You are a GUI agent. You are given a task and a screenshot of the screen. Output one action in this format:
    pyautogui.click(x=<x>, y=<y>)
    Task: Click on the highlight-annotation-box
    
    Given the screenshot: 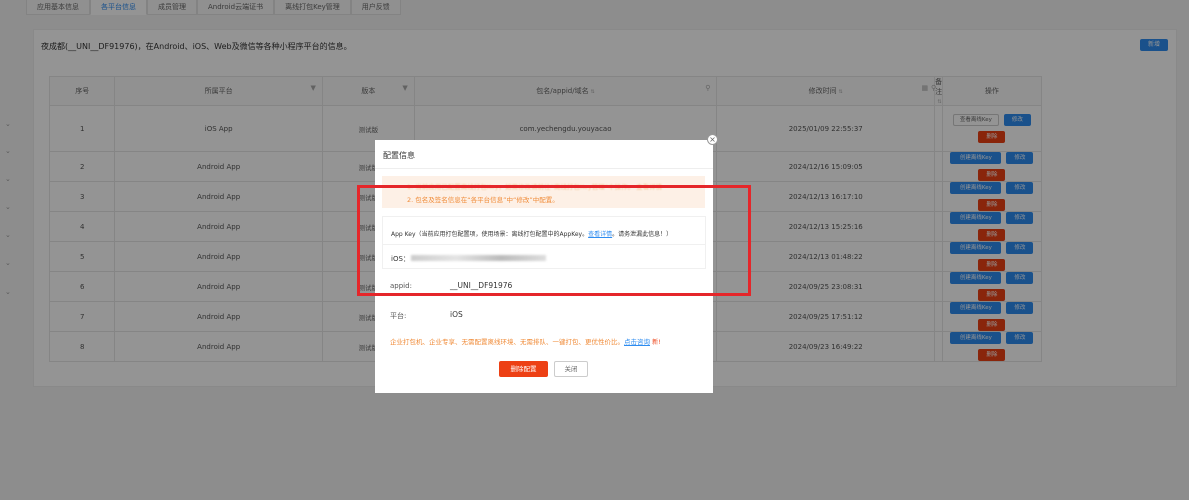 What is the action you would take?
    pyautogui.click(x=554, y=240)
    